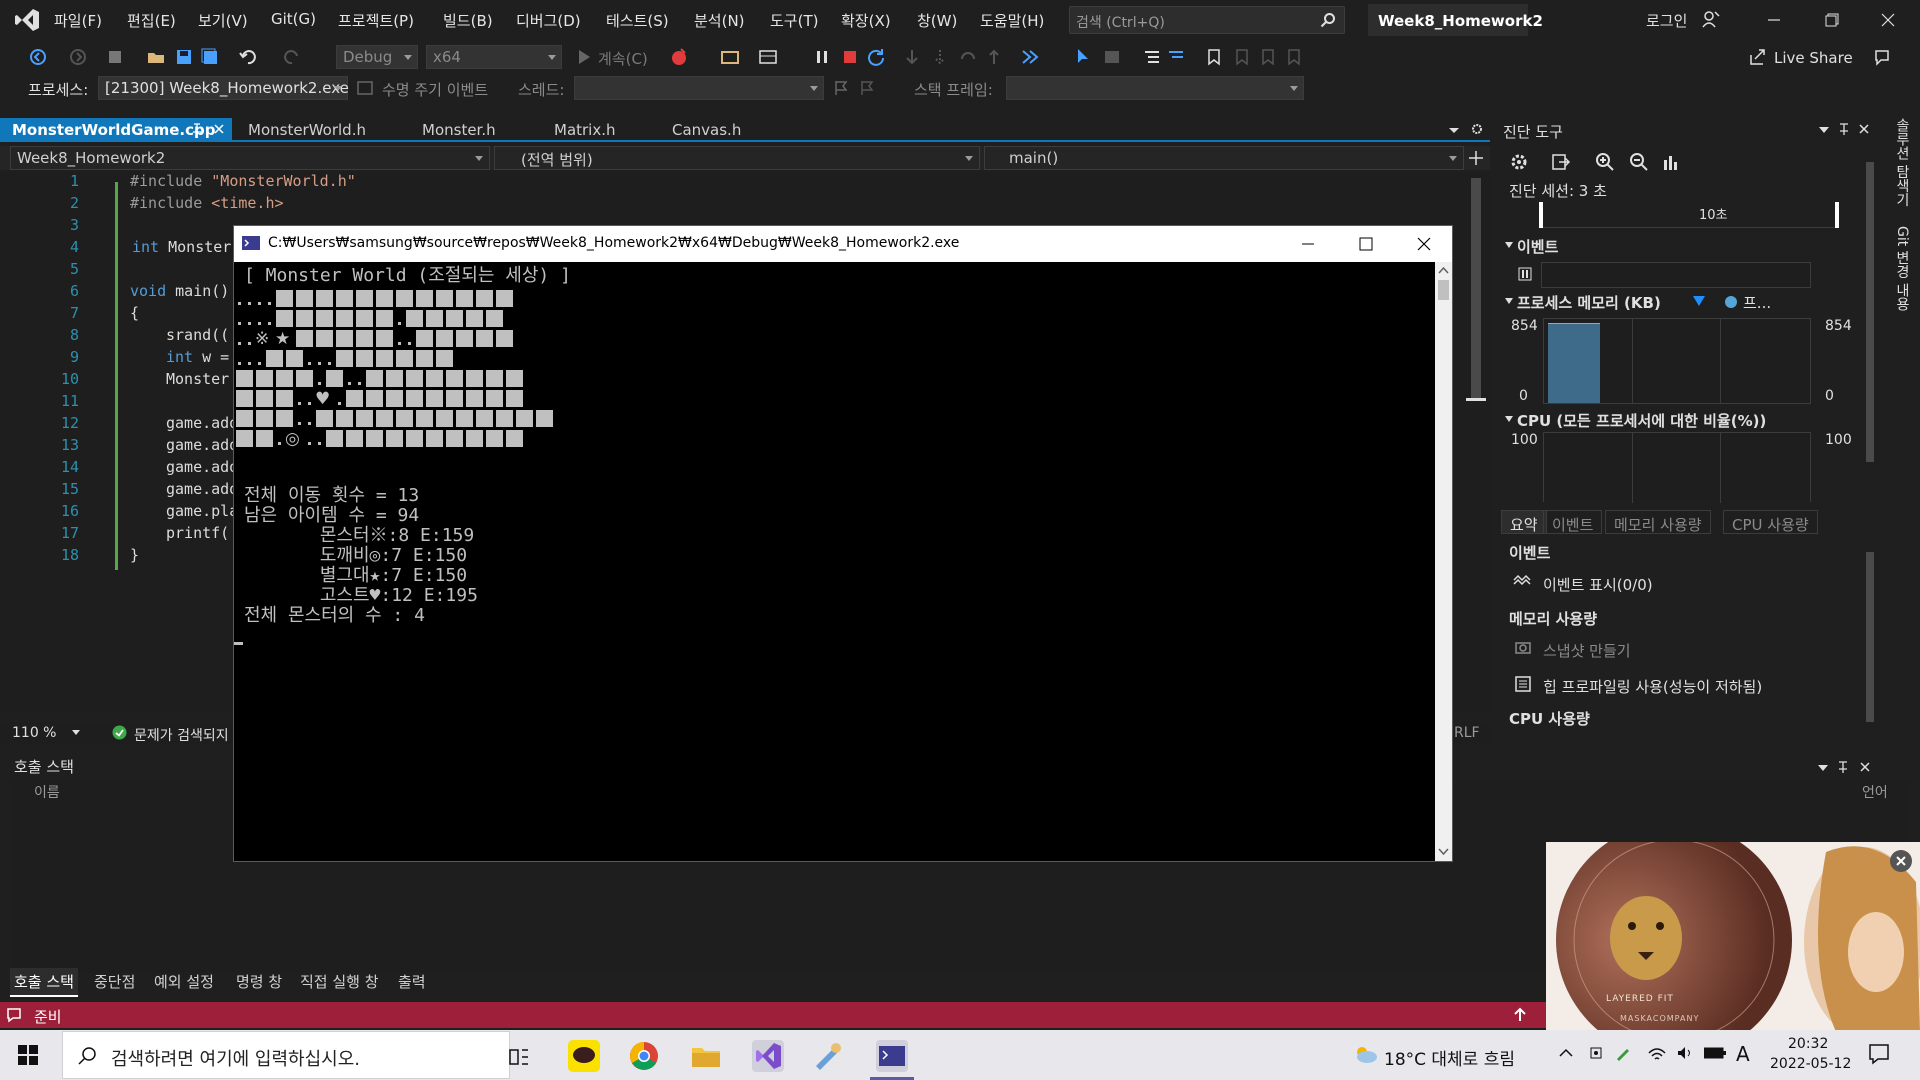 Image resolution: width=1920 pixels, height=1080 pixels. I want to click on tab-call-stack: 호출 스택, so click(44, 982).